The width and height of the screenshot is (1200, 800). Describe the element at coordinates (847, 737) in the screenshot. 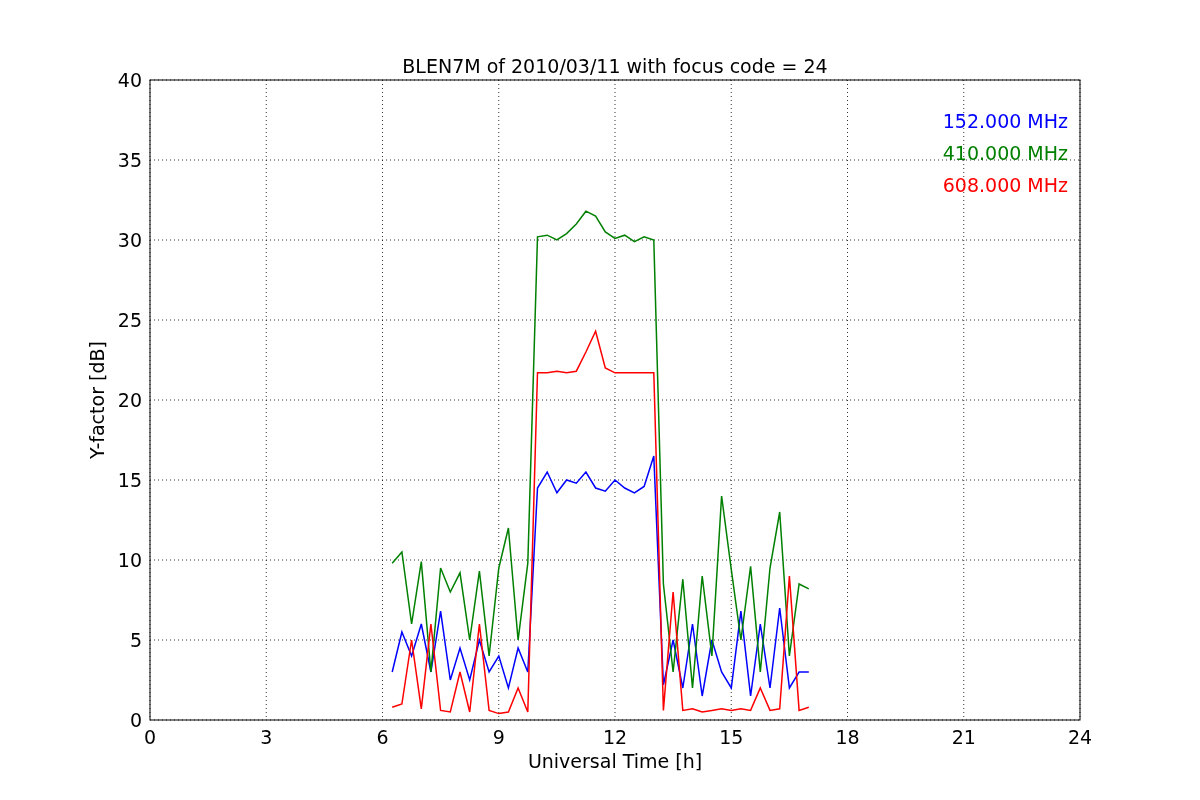

I see `tick-label: 18` at that location.